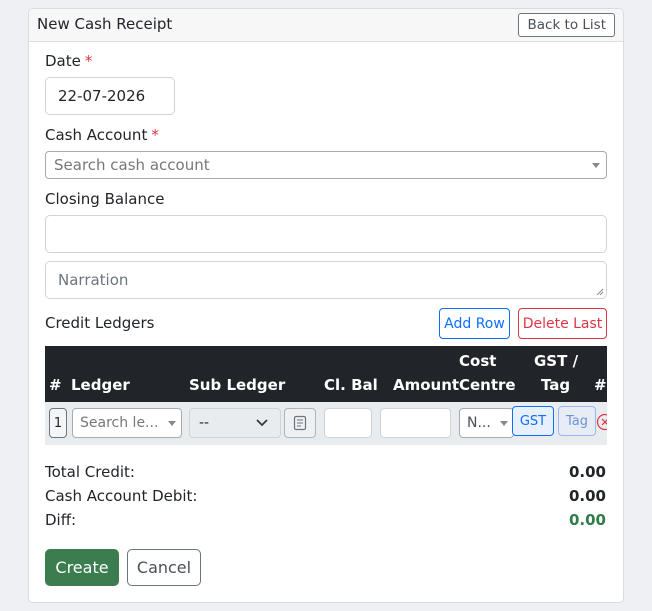 This screenshot has width=652, height=611. Describe the element at coordinates (326, 165) in the screenshot. I see `cash-account-select: Search cash account` at that location.